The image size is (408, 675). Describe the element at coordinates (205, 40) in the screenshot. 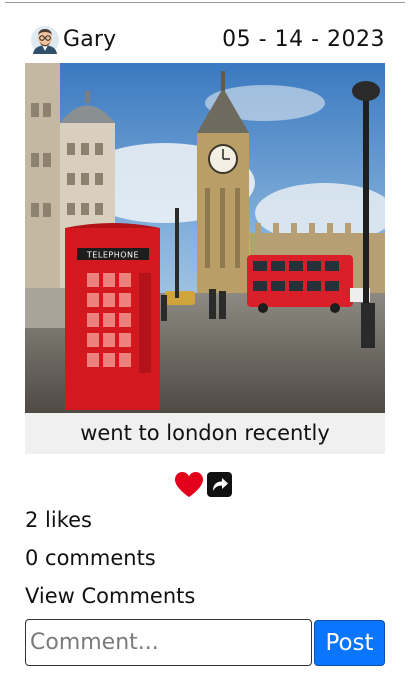

I see `post-header: Gary 05 - 14 - 2023` at that location.